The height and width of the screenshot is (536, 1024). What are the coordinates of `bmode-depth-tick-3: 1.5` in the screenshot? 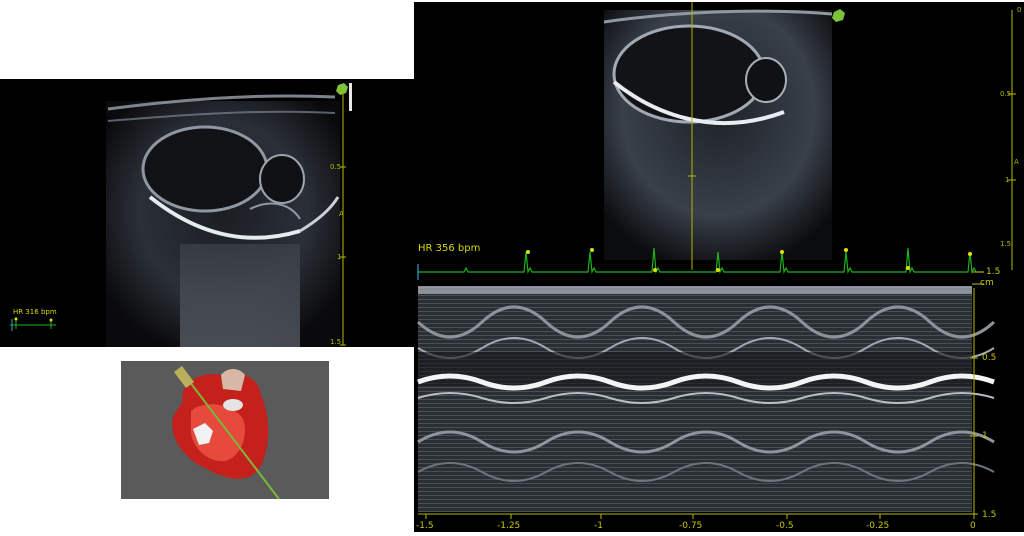 It's located at (1006, 244).